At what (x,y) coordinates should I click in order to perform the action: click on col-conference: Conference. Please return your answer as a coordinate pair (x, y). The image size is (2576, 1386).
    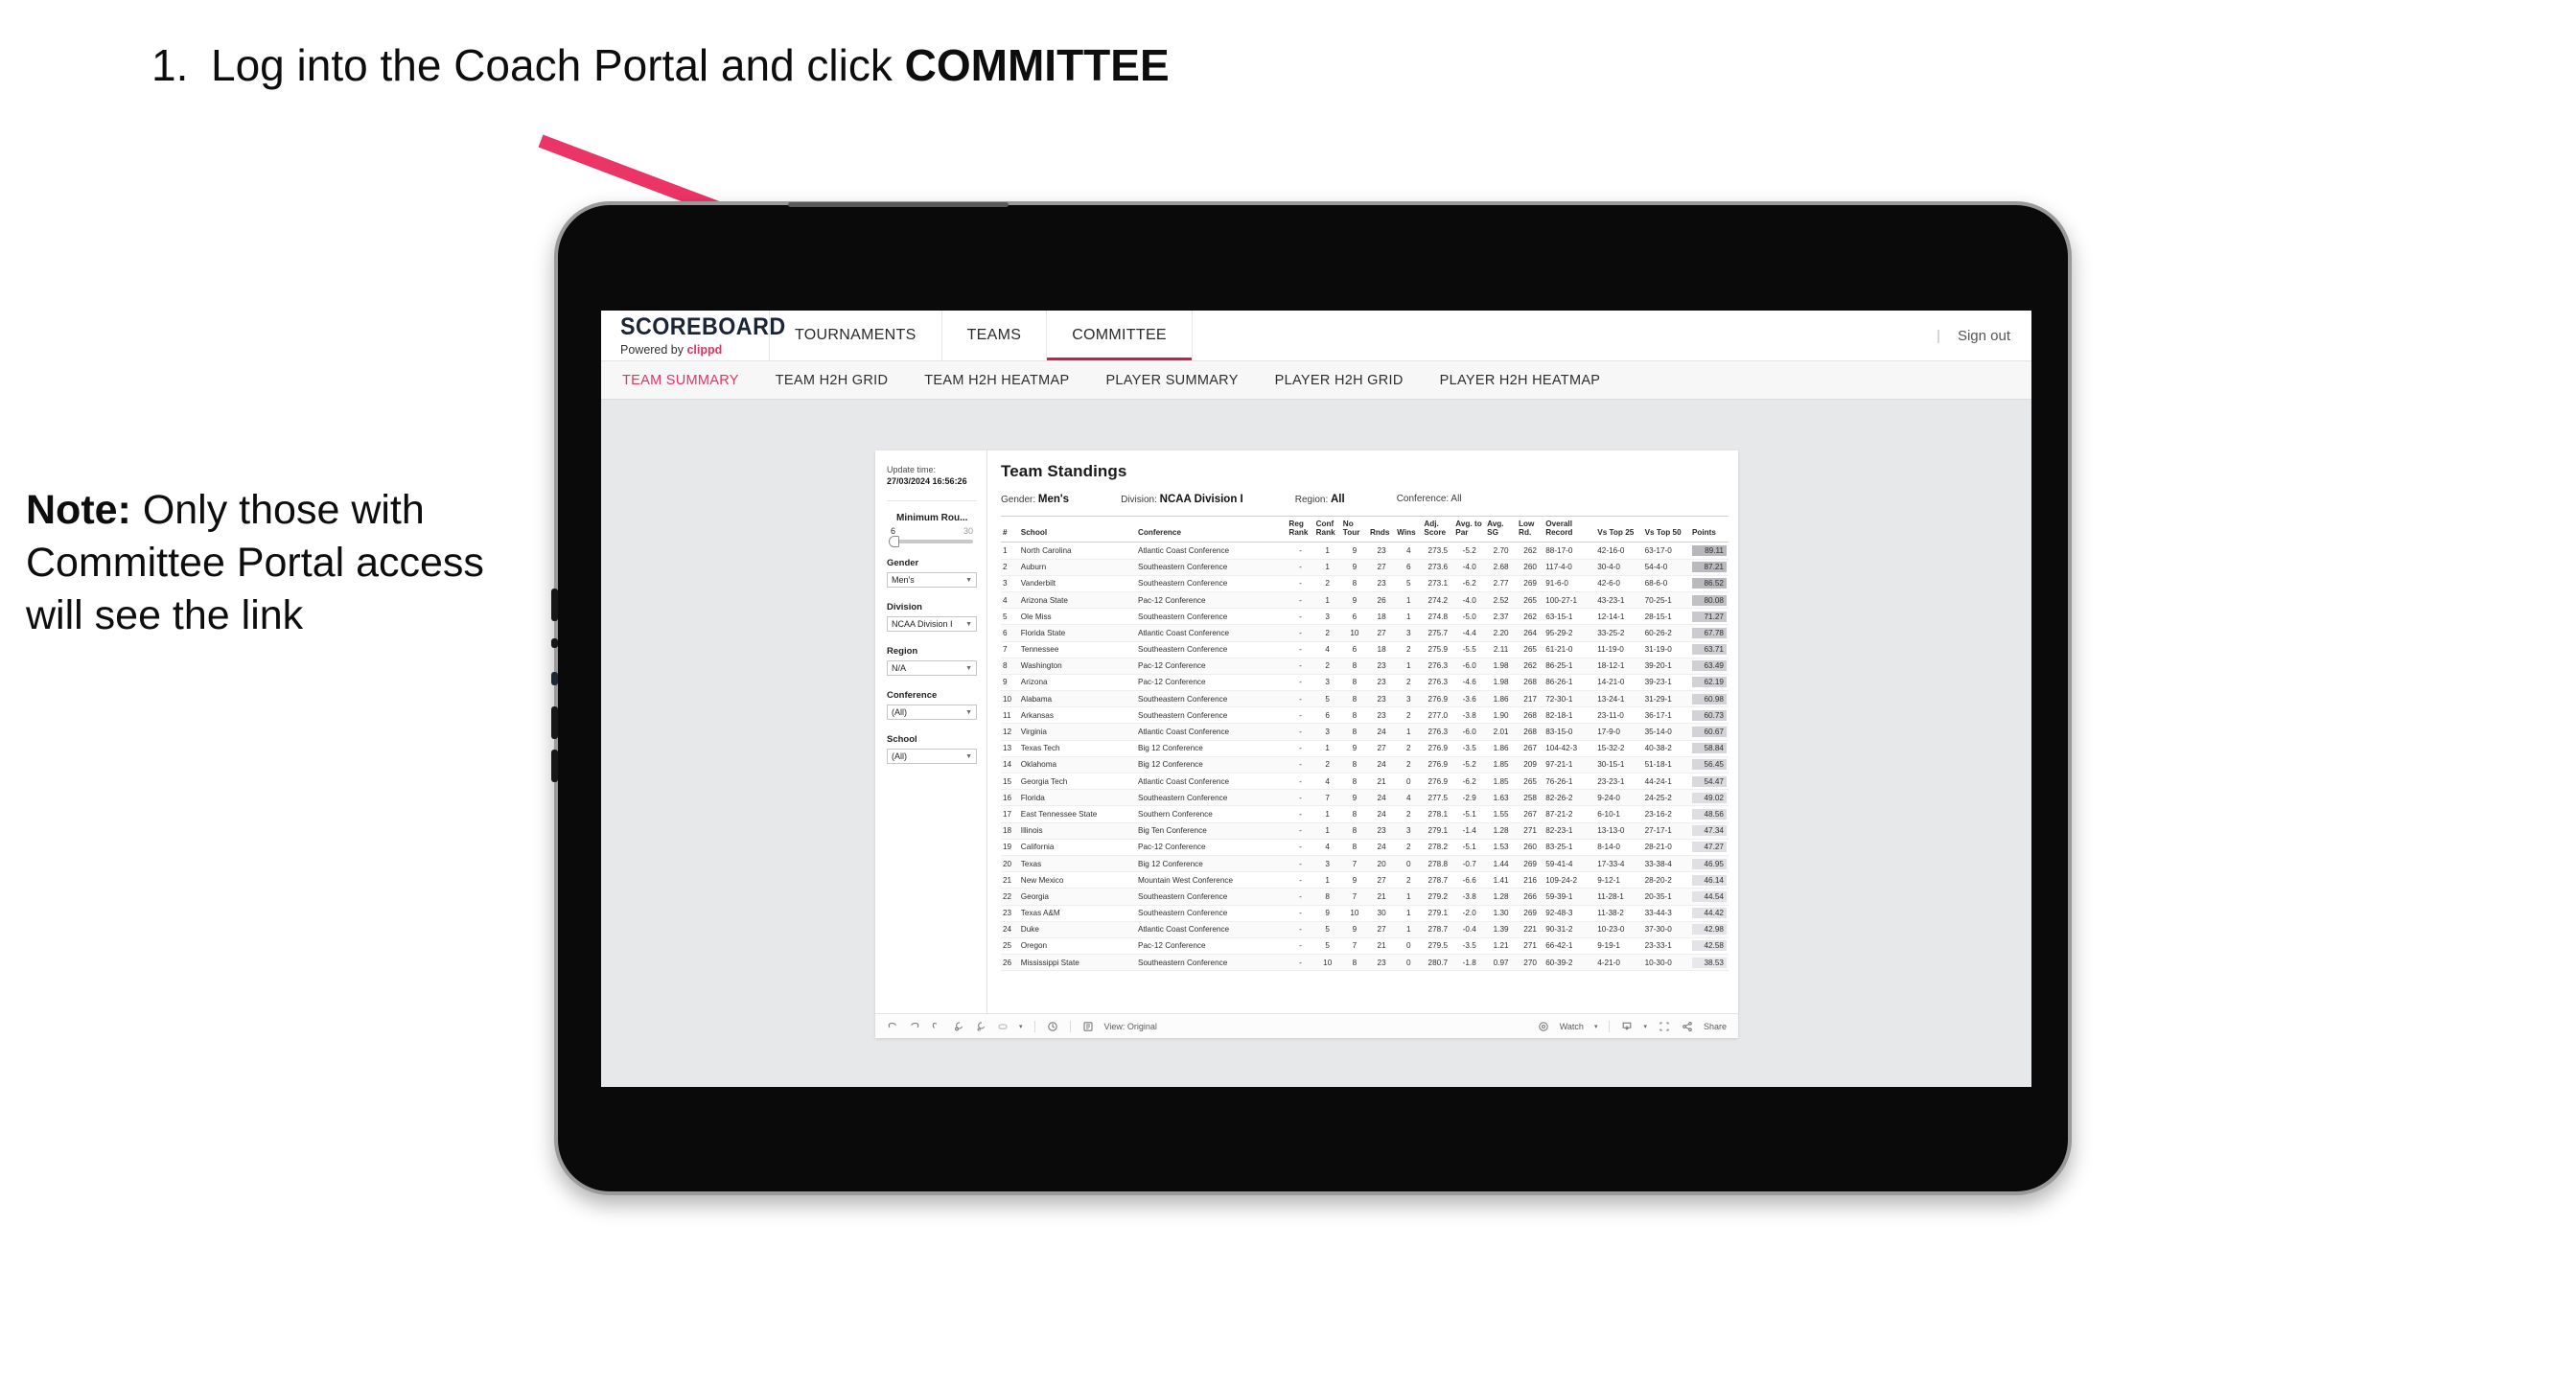
    Looking at the image, I should click on (1212, 530).